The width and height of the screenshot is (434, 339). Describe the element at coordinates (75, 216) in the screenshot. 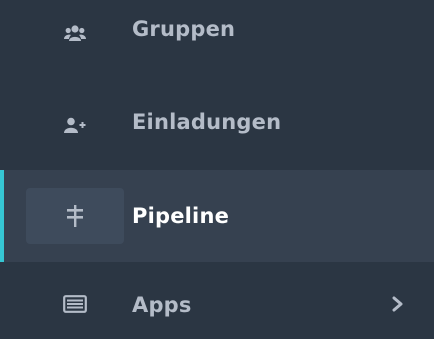

I see `pipeline-icon` at that location.